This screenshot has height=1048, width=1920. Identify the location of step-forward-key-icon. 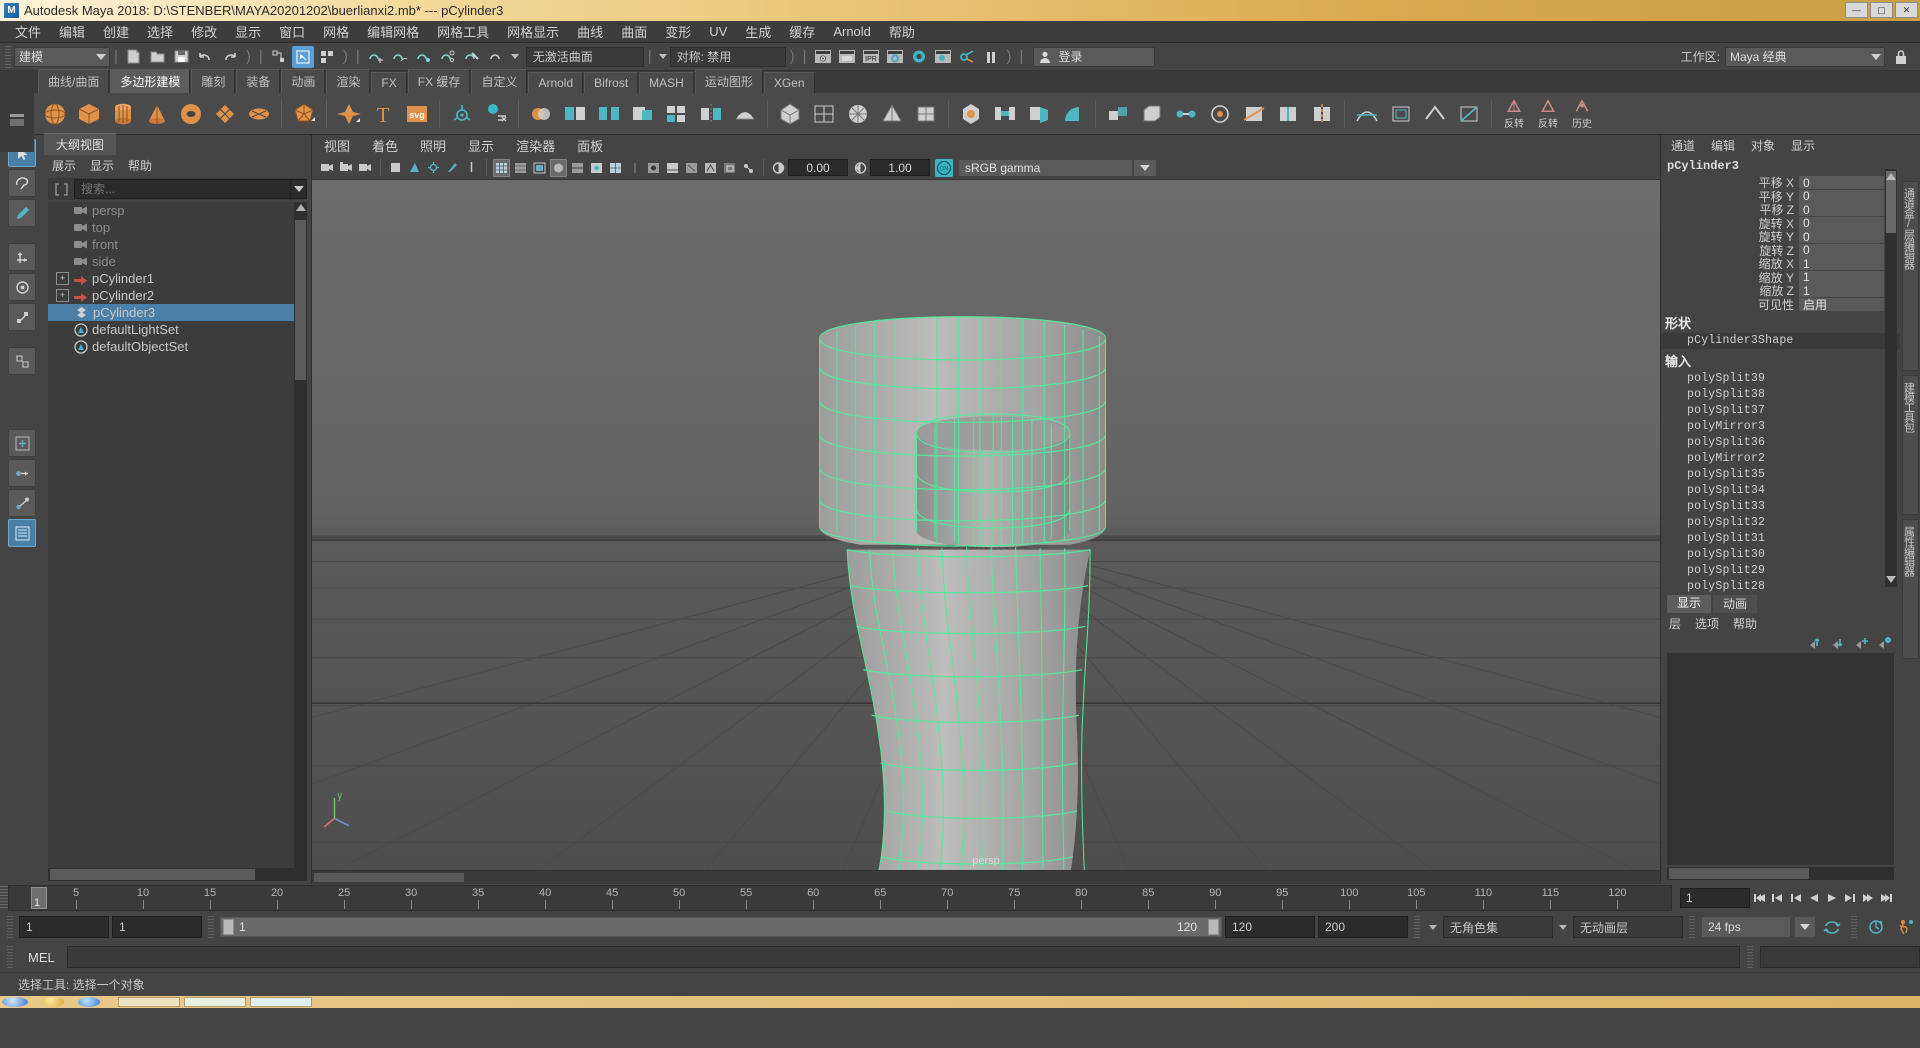
(1868, 898).